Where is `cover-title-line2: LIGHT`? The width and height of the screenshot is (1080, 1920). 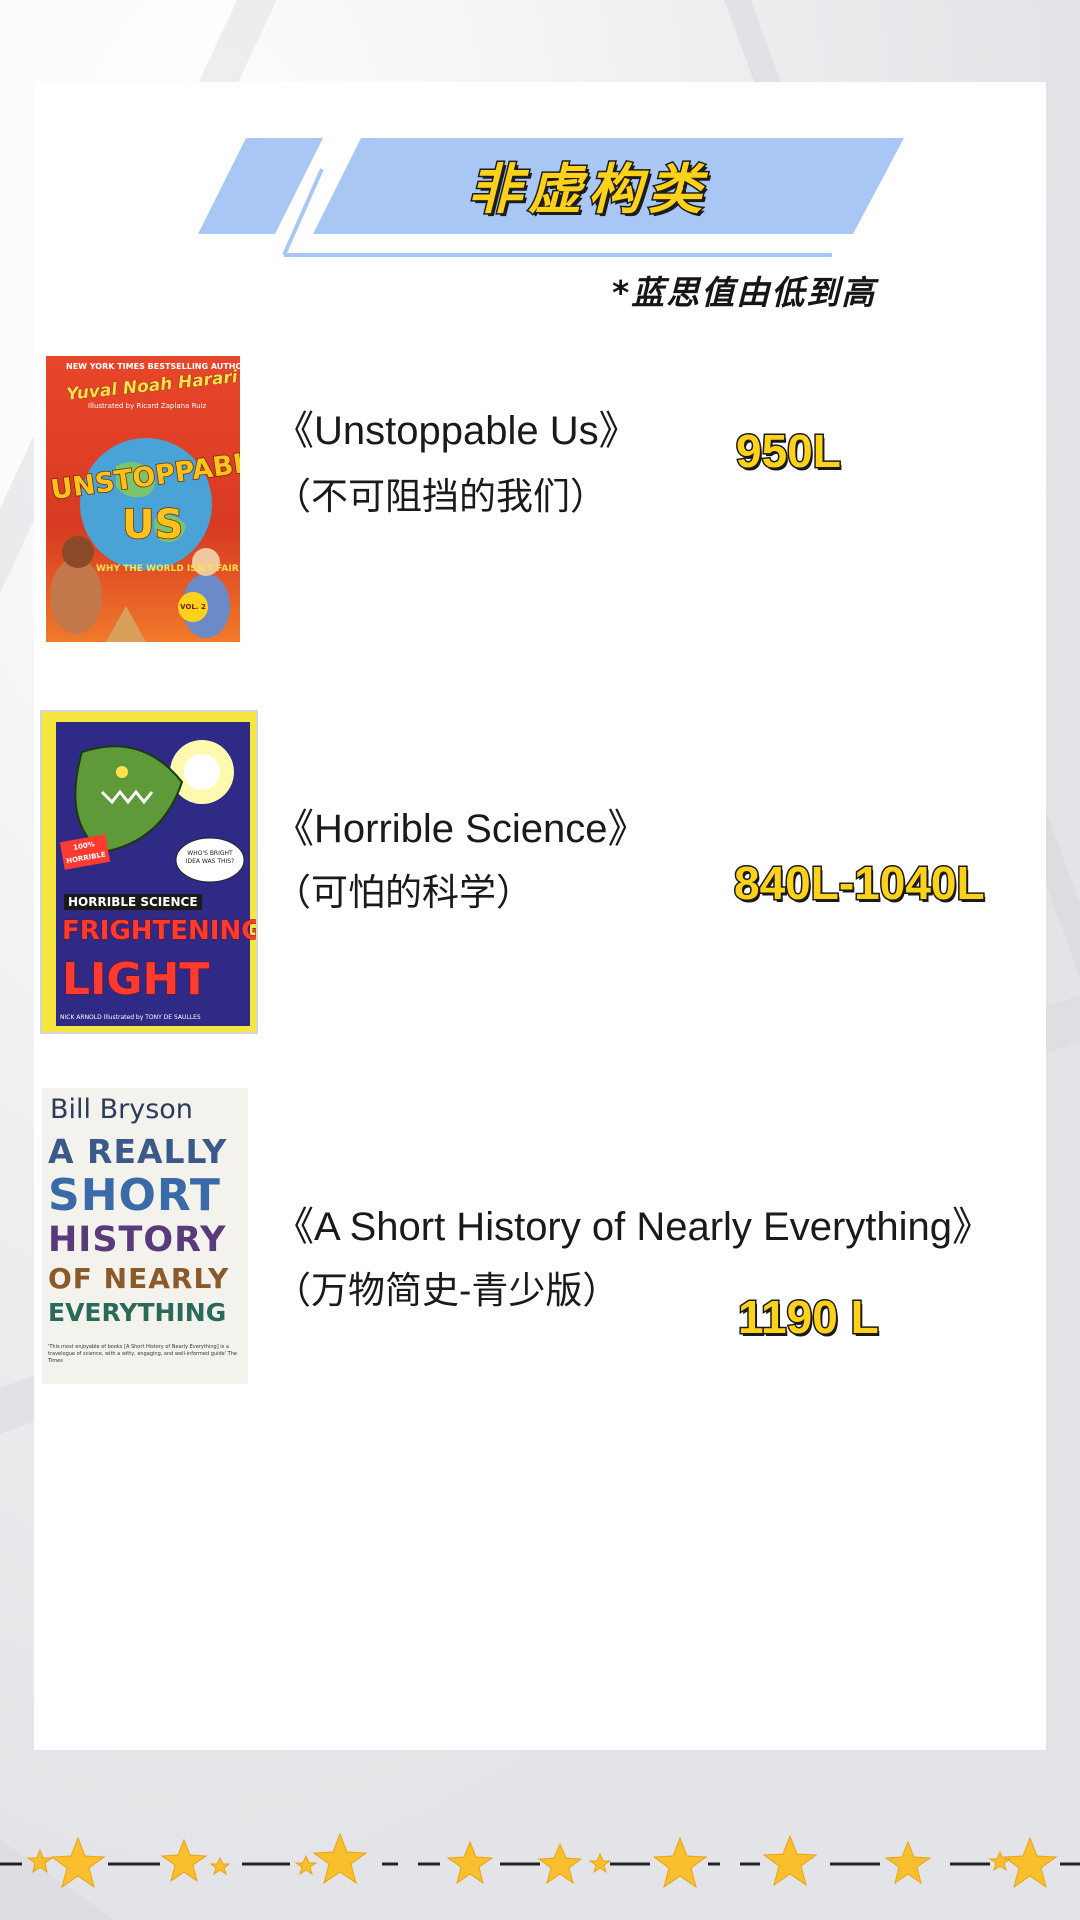
cover-title-line2: LIGHT is located at coordinates (135, 980).